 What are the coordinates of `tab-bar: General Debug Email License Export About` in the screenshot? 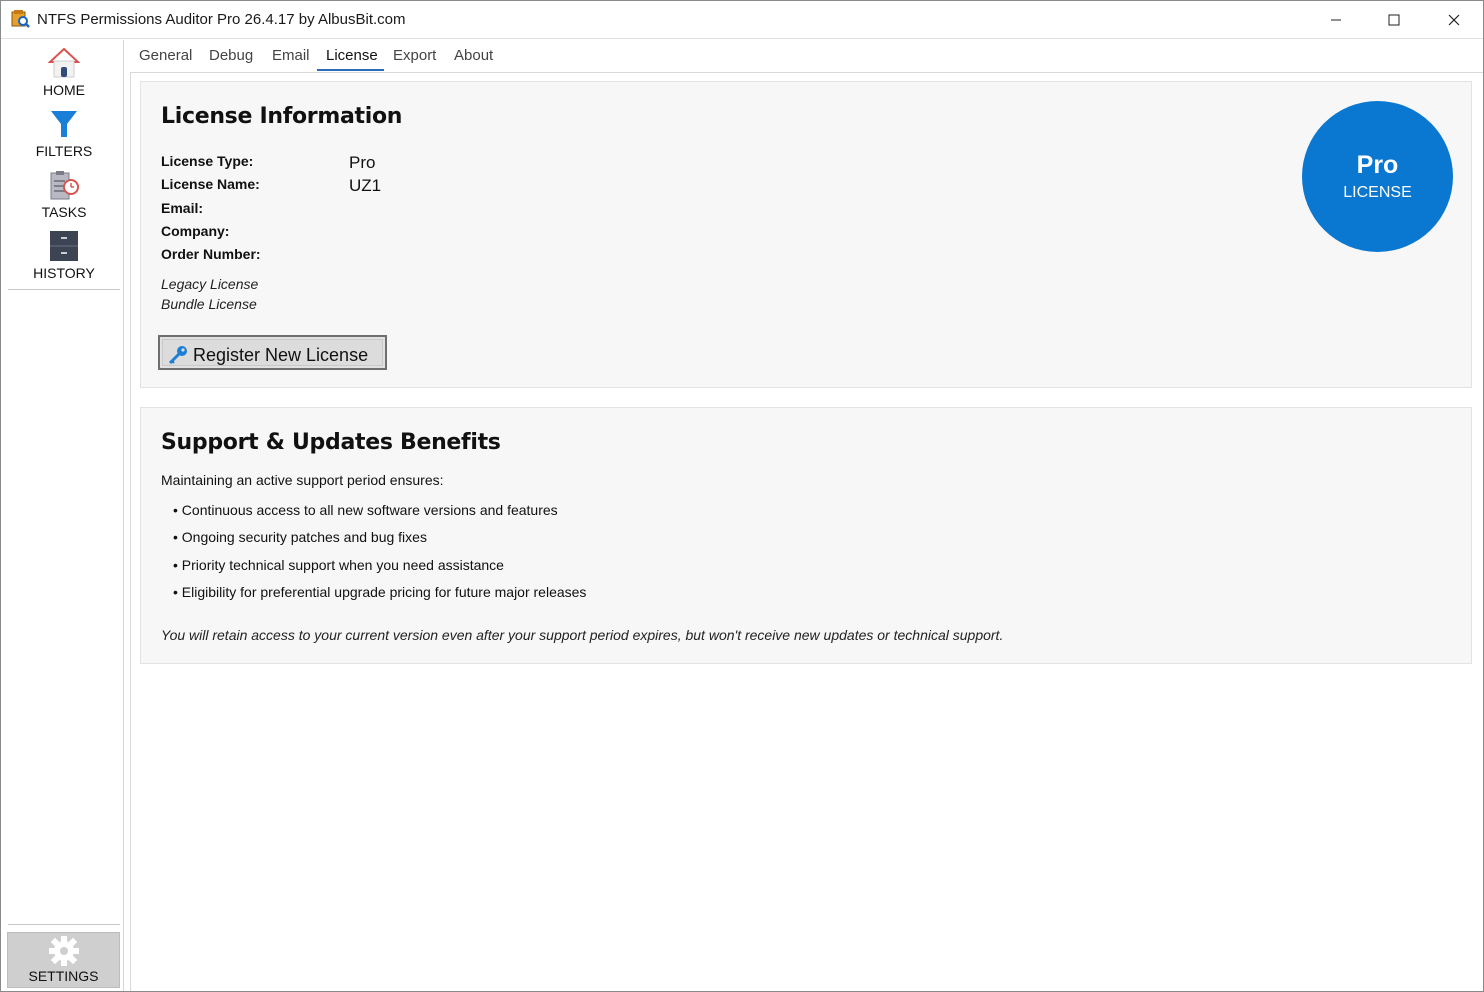 It's located at (806, 56).